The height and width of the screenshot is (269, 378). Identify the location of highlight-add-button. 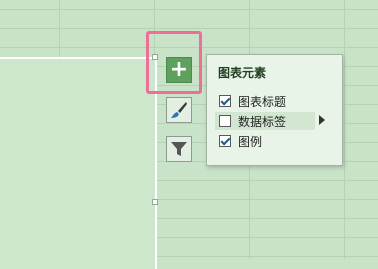
(174, 62).